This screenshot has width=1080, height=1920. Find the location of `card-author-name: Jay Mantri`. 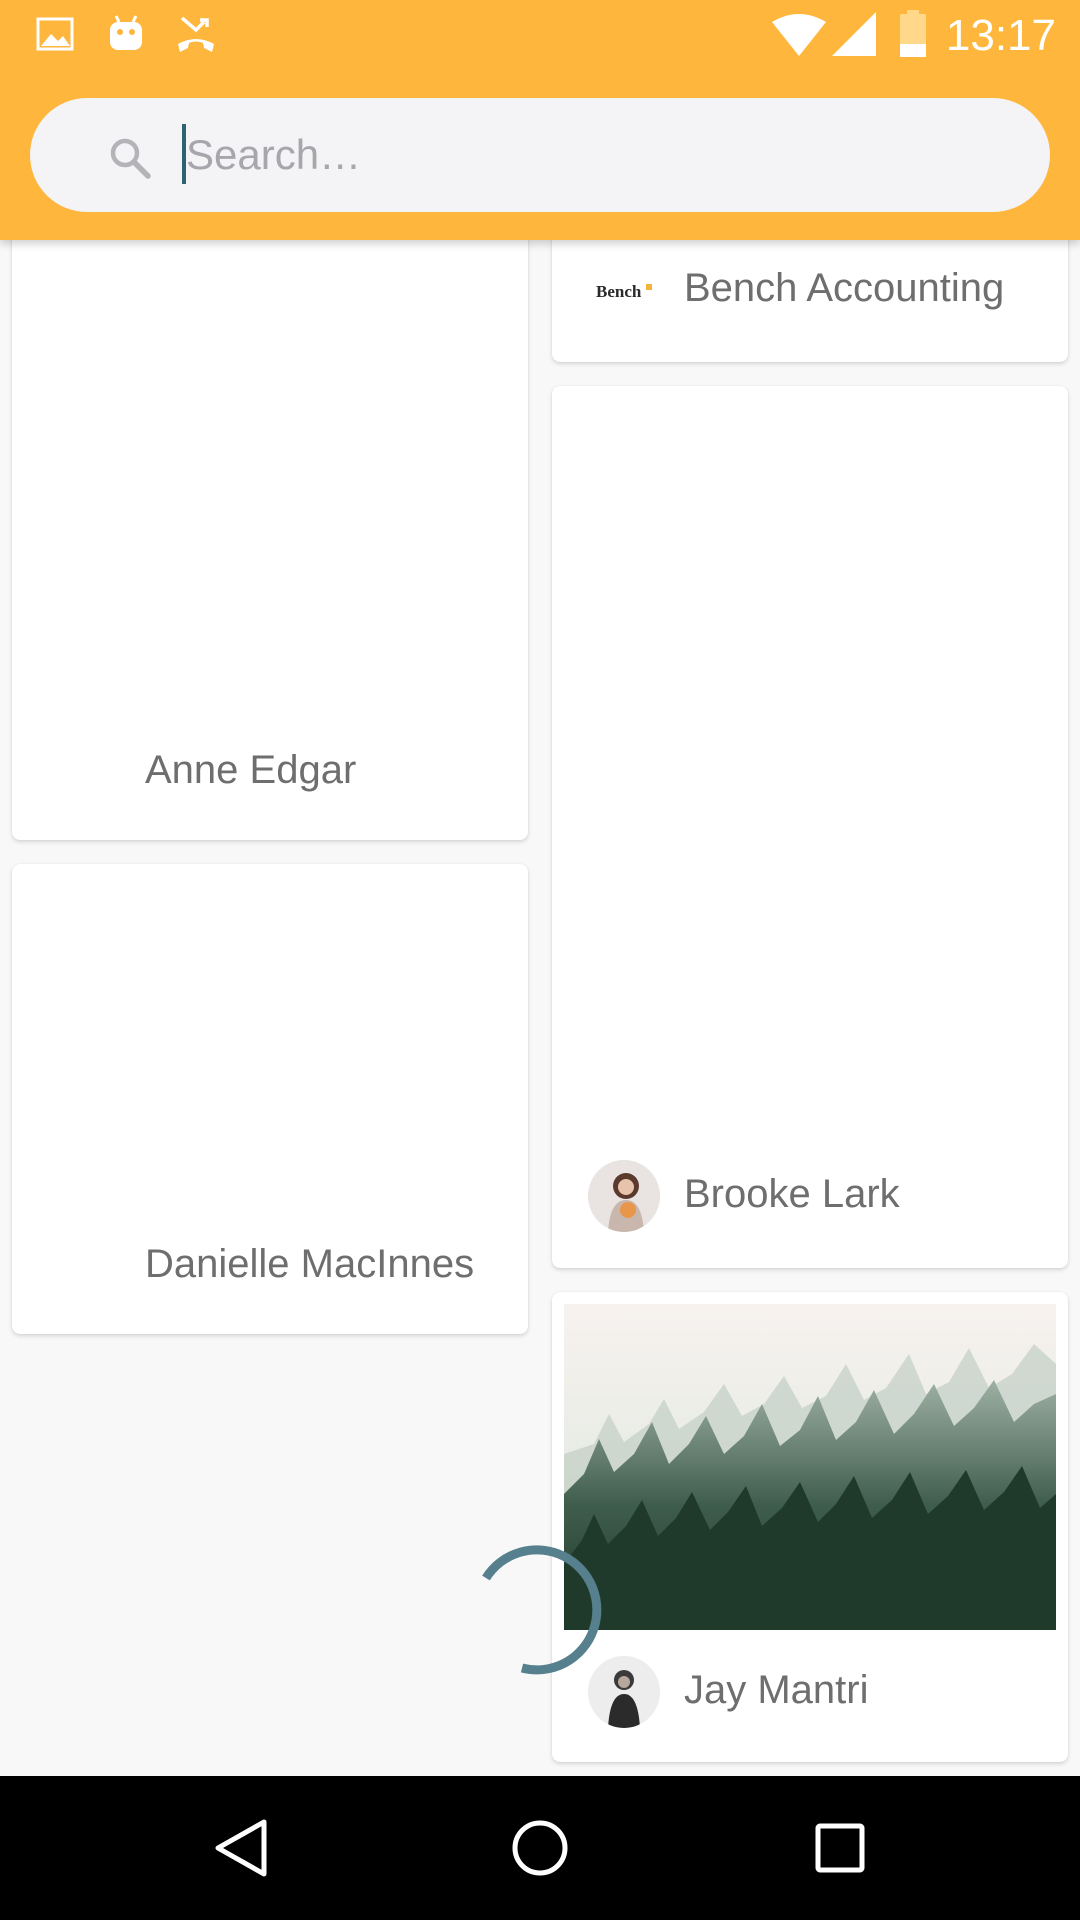

card-author-name: Jay Mantri is located at coordinates (776, 1690).